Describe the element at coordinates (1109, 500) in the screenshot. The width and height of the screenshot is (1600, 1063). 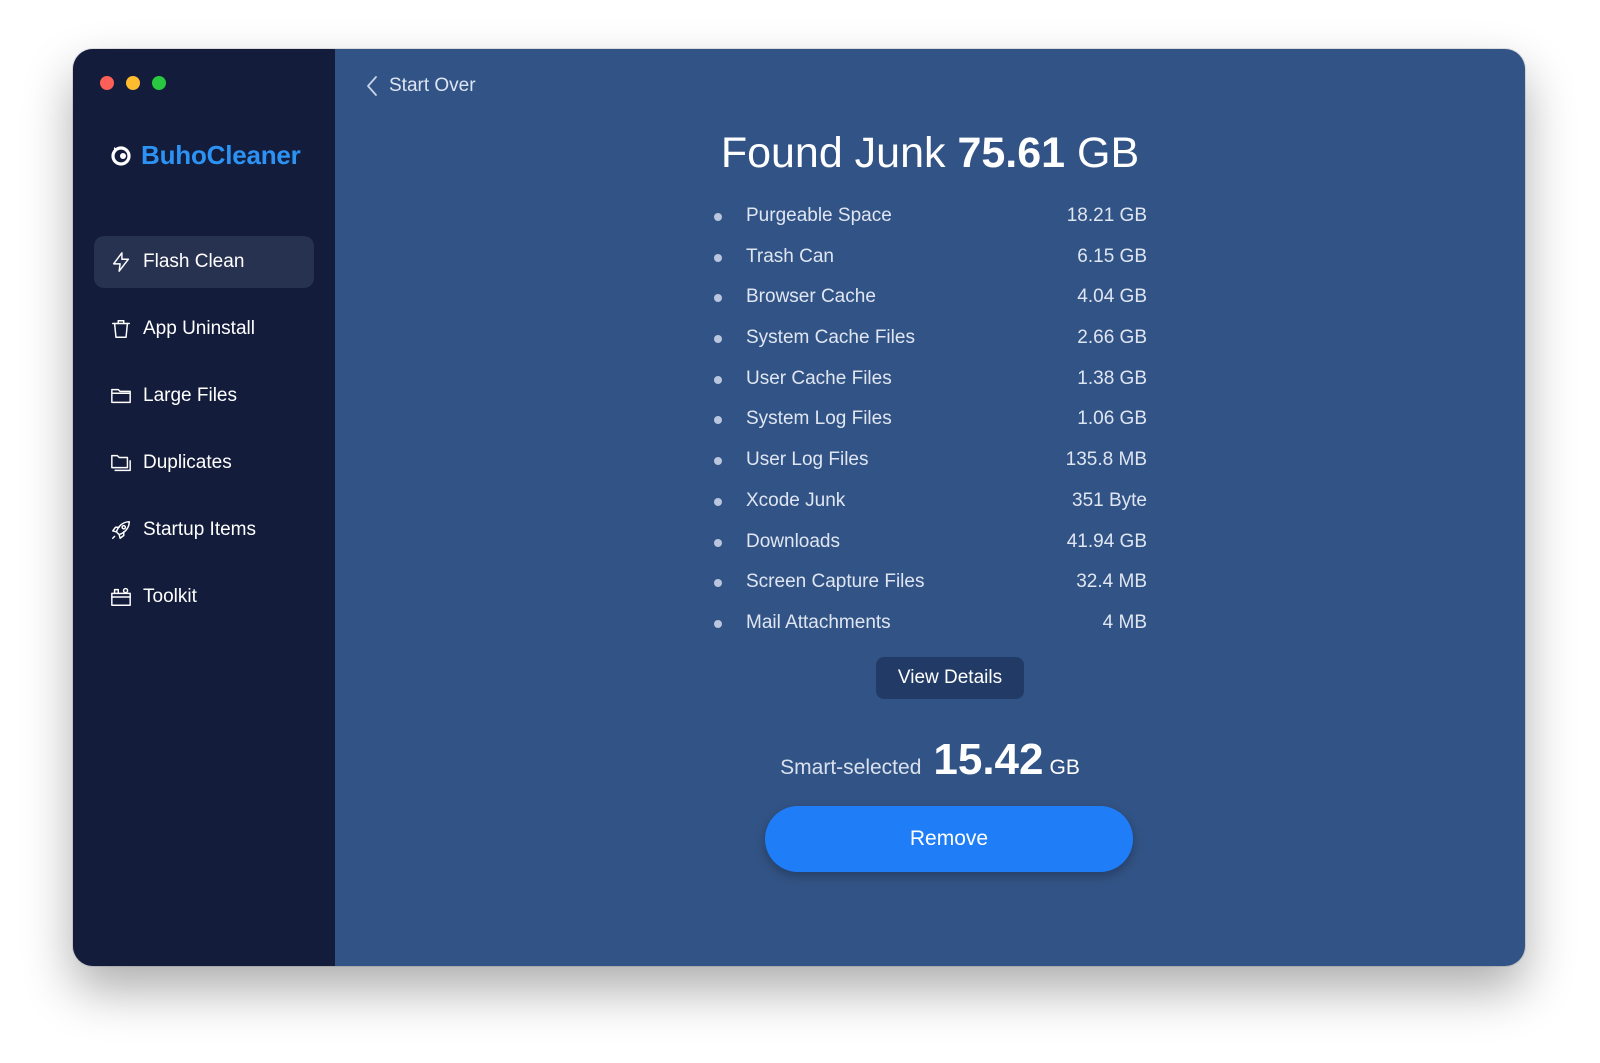
I see `item-size: 351 Byte` at that location.